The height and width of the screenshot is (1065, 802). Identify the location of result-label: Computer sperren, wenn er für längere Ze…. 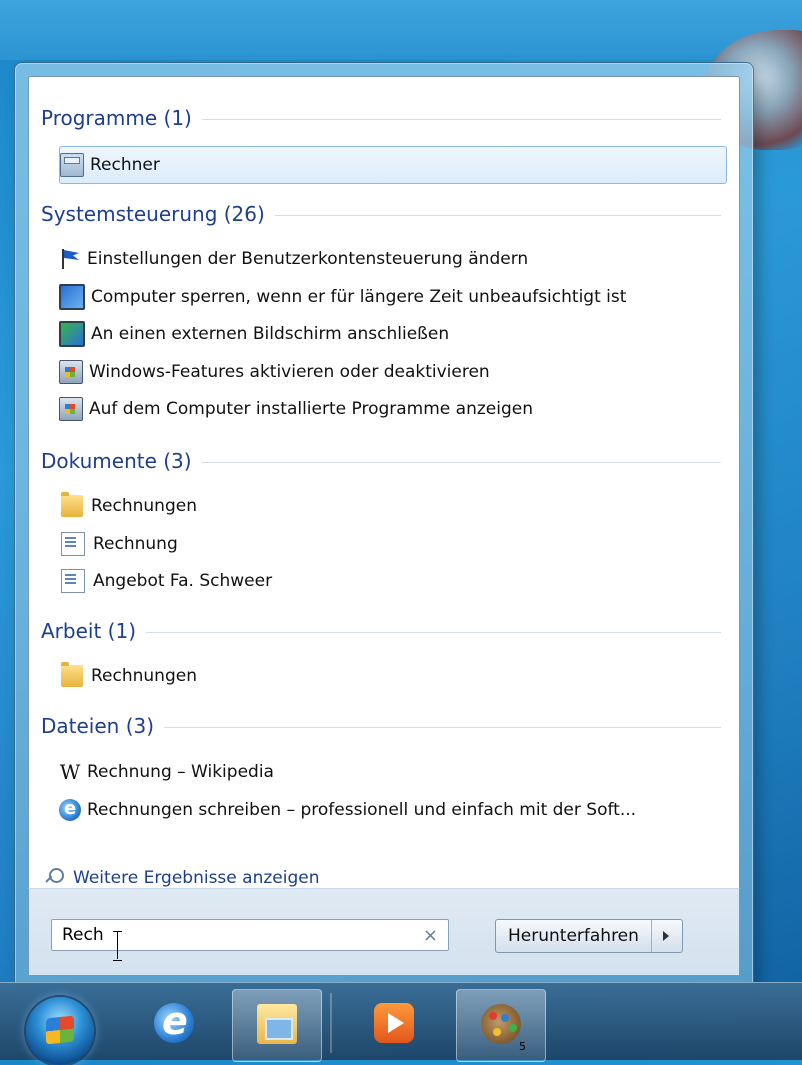
(359, 297).